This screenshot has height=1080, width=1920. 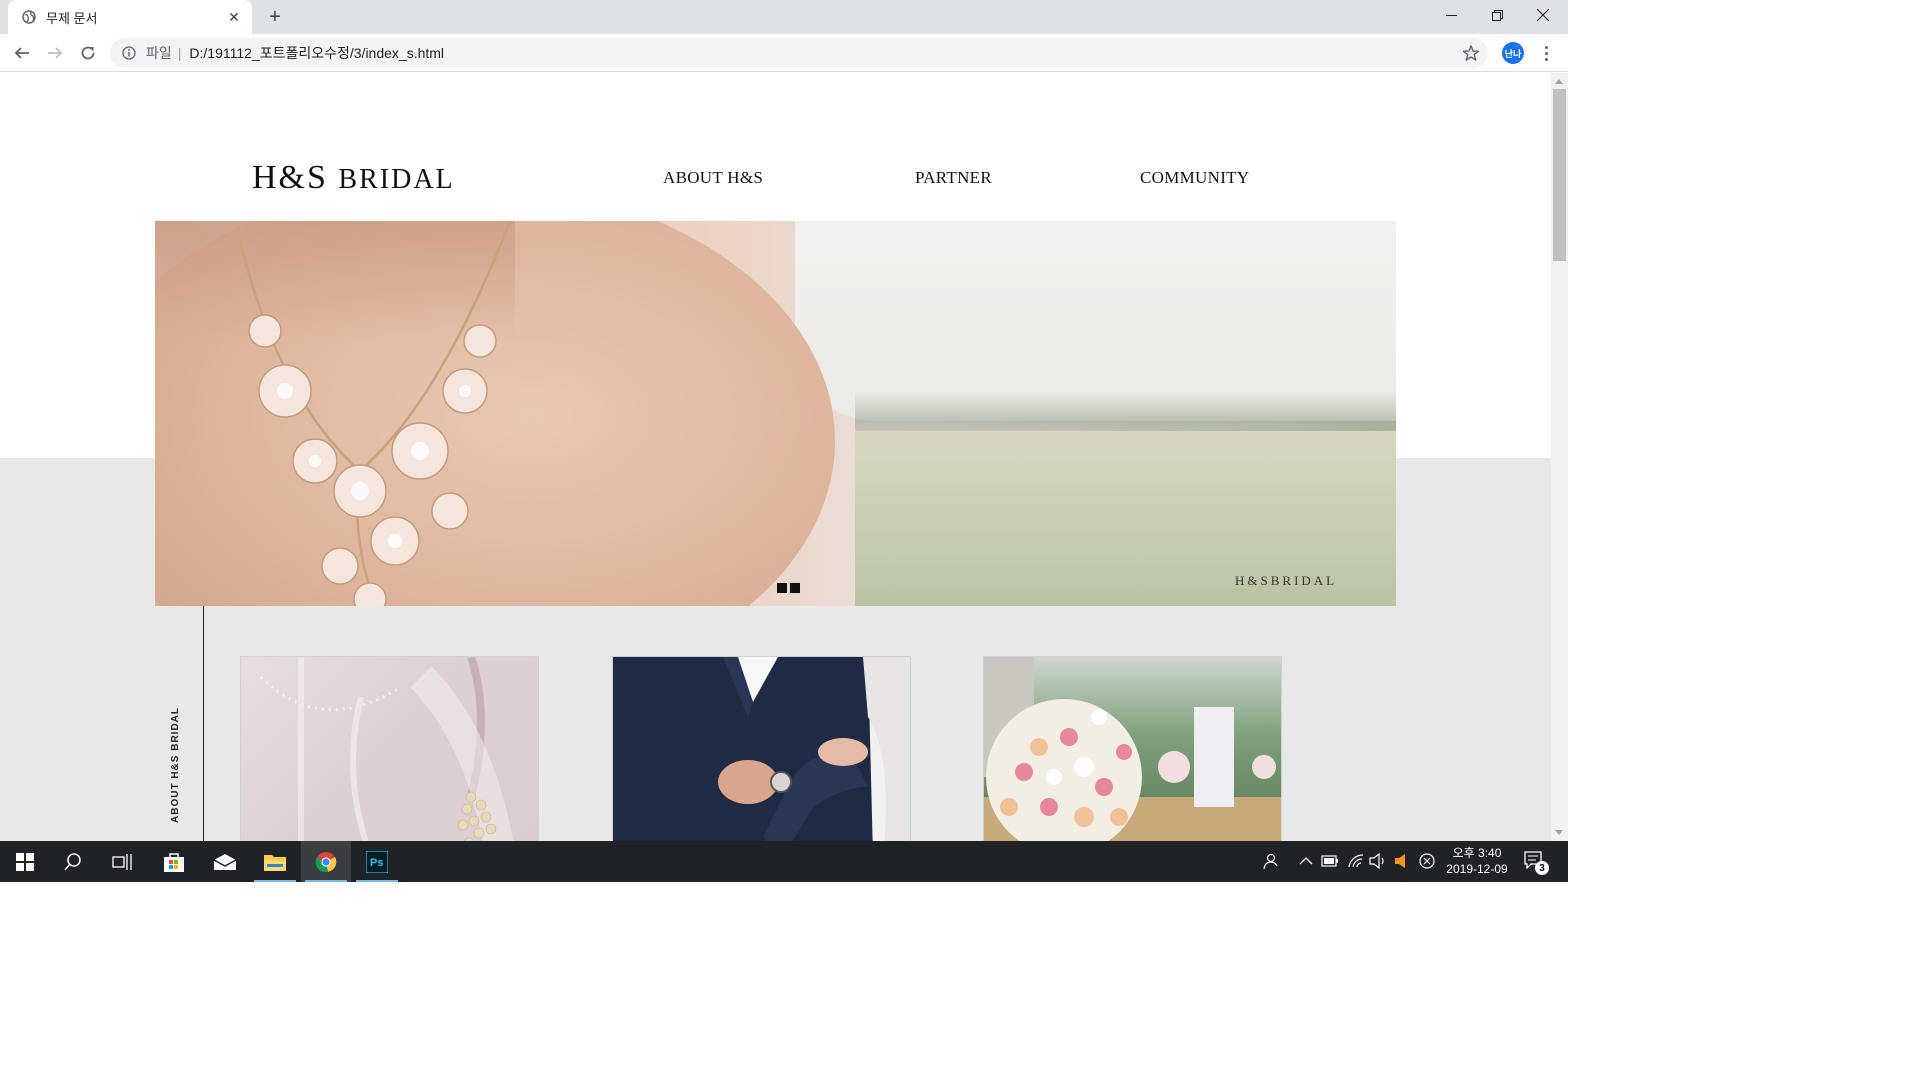 I want to click on logo-sub-text: BRIDAL, so click(x=396, y=179).